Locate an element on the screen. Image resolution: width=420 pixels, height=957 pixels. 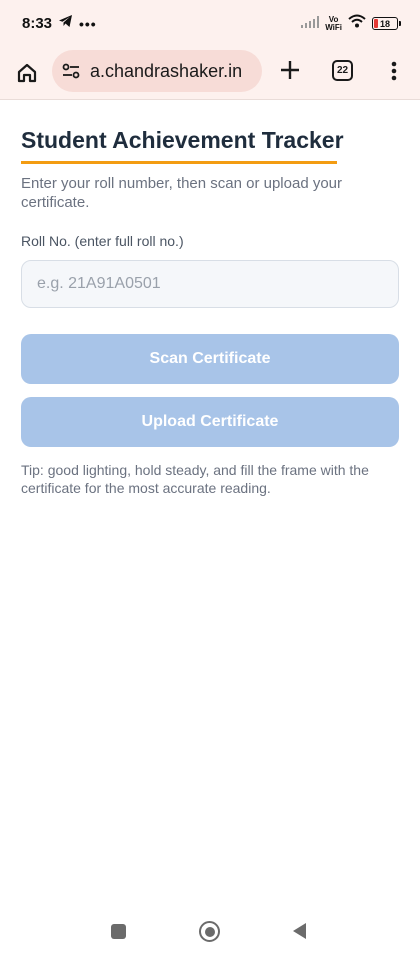
battery-icon: 18 is located at coordinates (386, 23).